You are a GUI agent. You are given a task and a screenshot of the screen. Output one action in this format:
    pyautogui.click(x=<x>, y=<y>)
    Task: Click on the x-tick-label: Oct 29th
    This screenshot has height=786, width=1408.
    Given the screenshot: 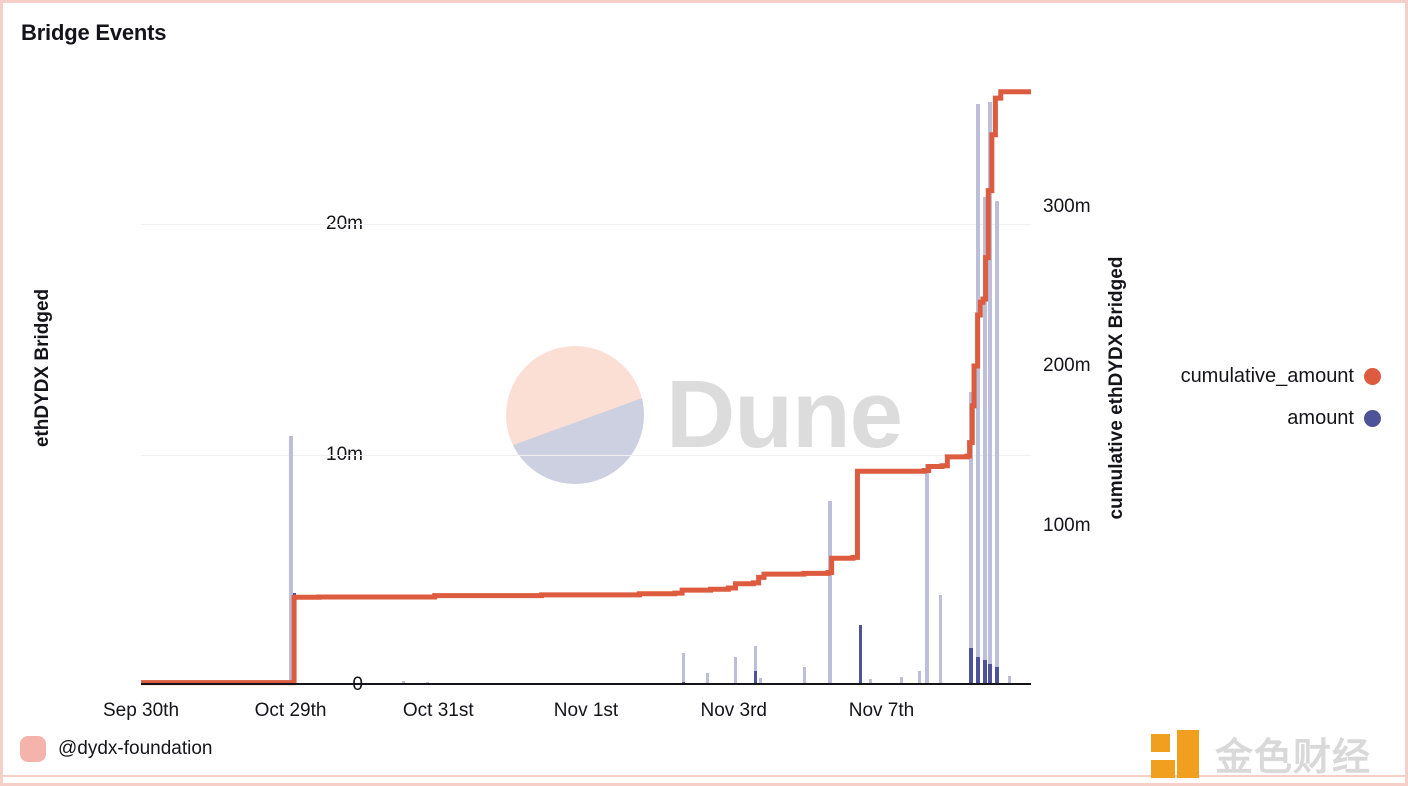 What is the action you would take?
    pyautogui.click(x=290, y=710)
    